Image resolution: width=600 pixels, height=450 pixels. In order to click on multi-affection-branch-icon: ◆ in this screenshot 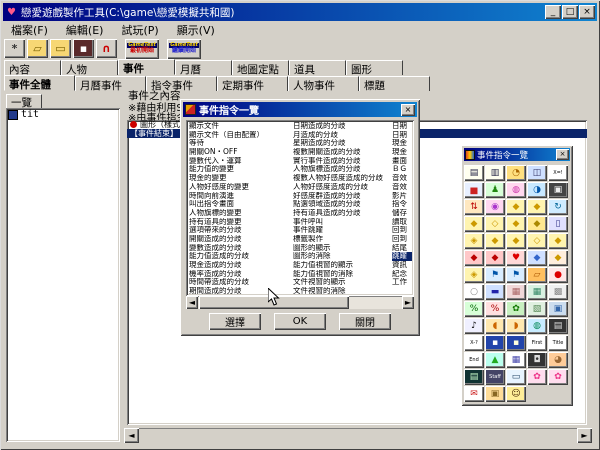, I will do `click(495, 258)`.